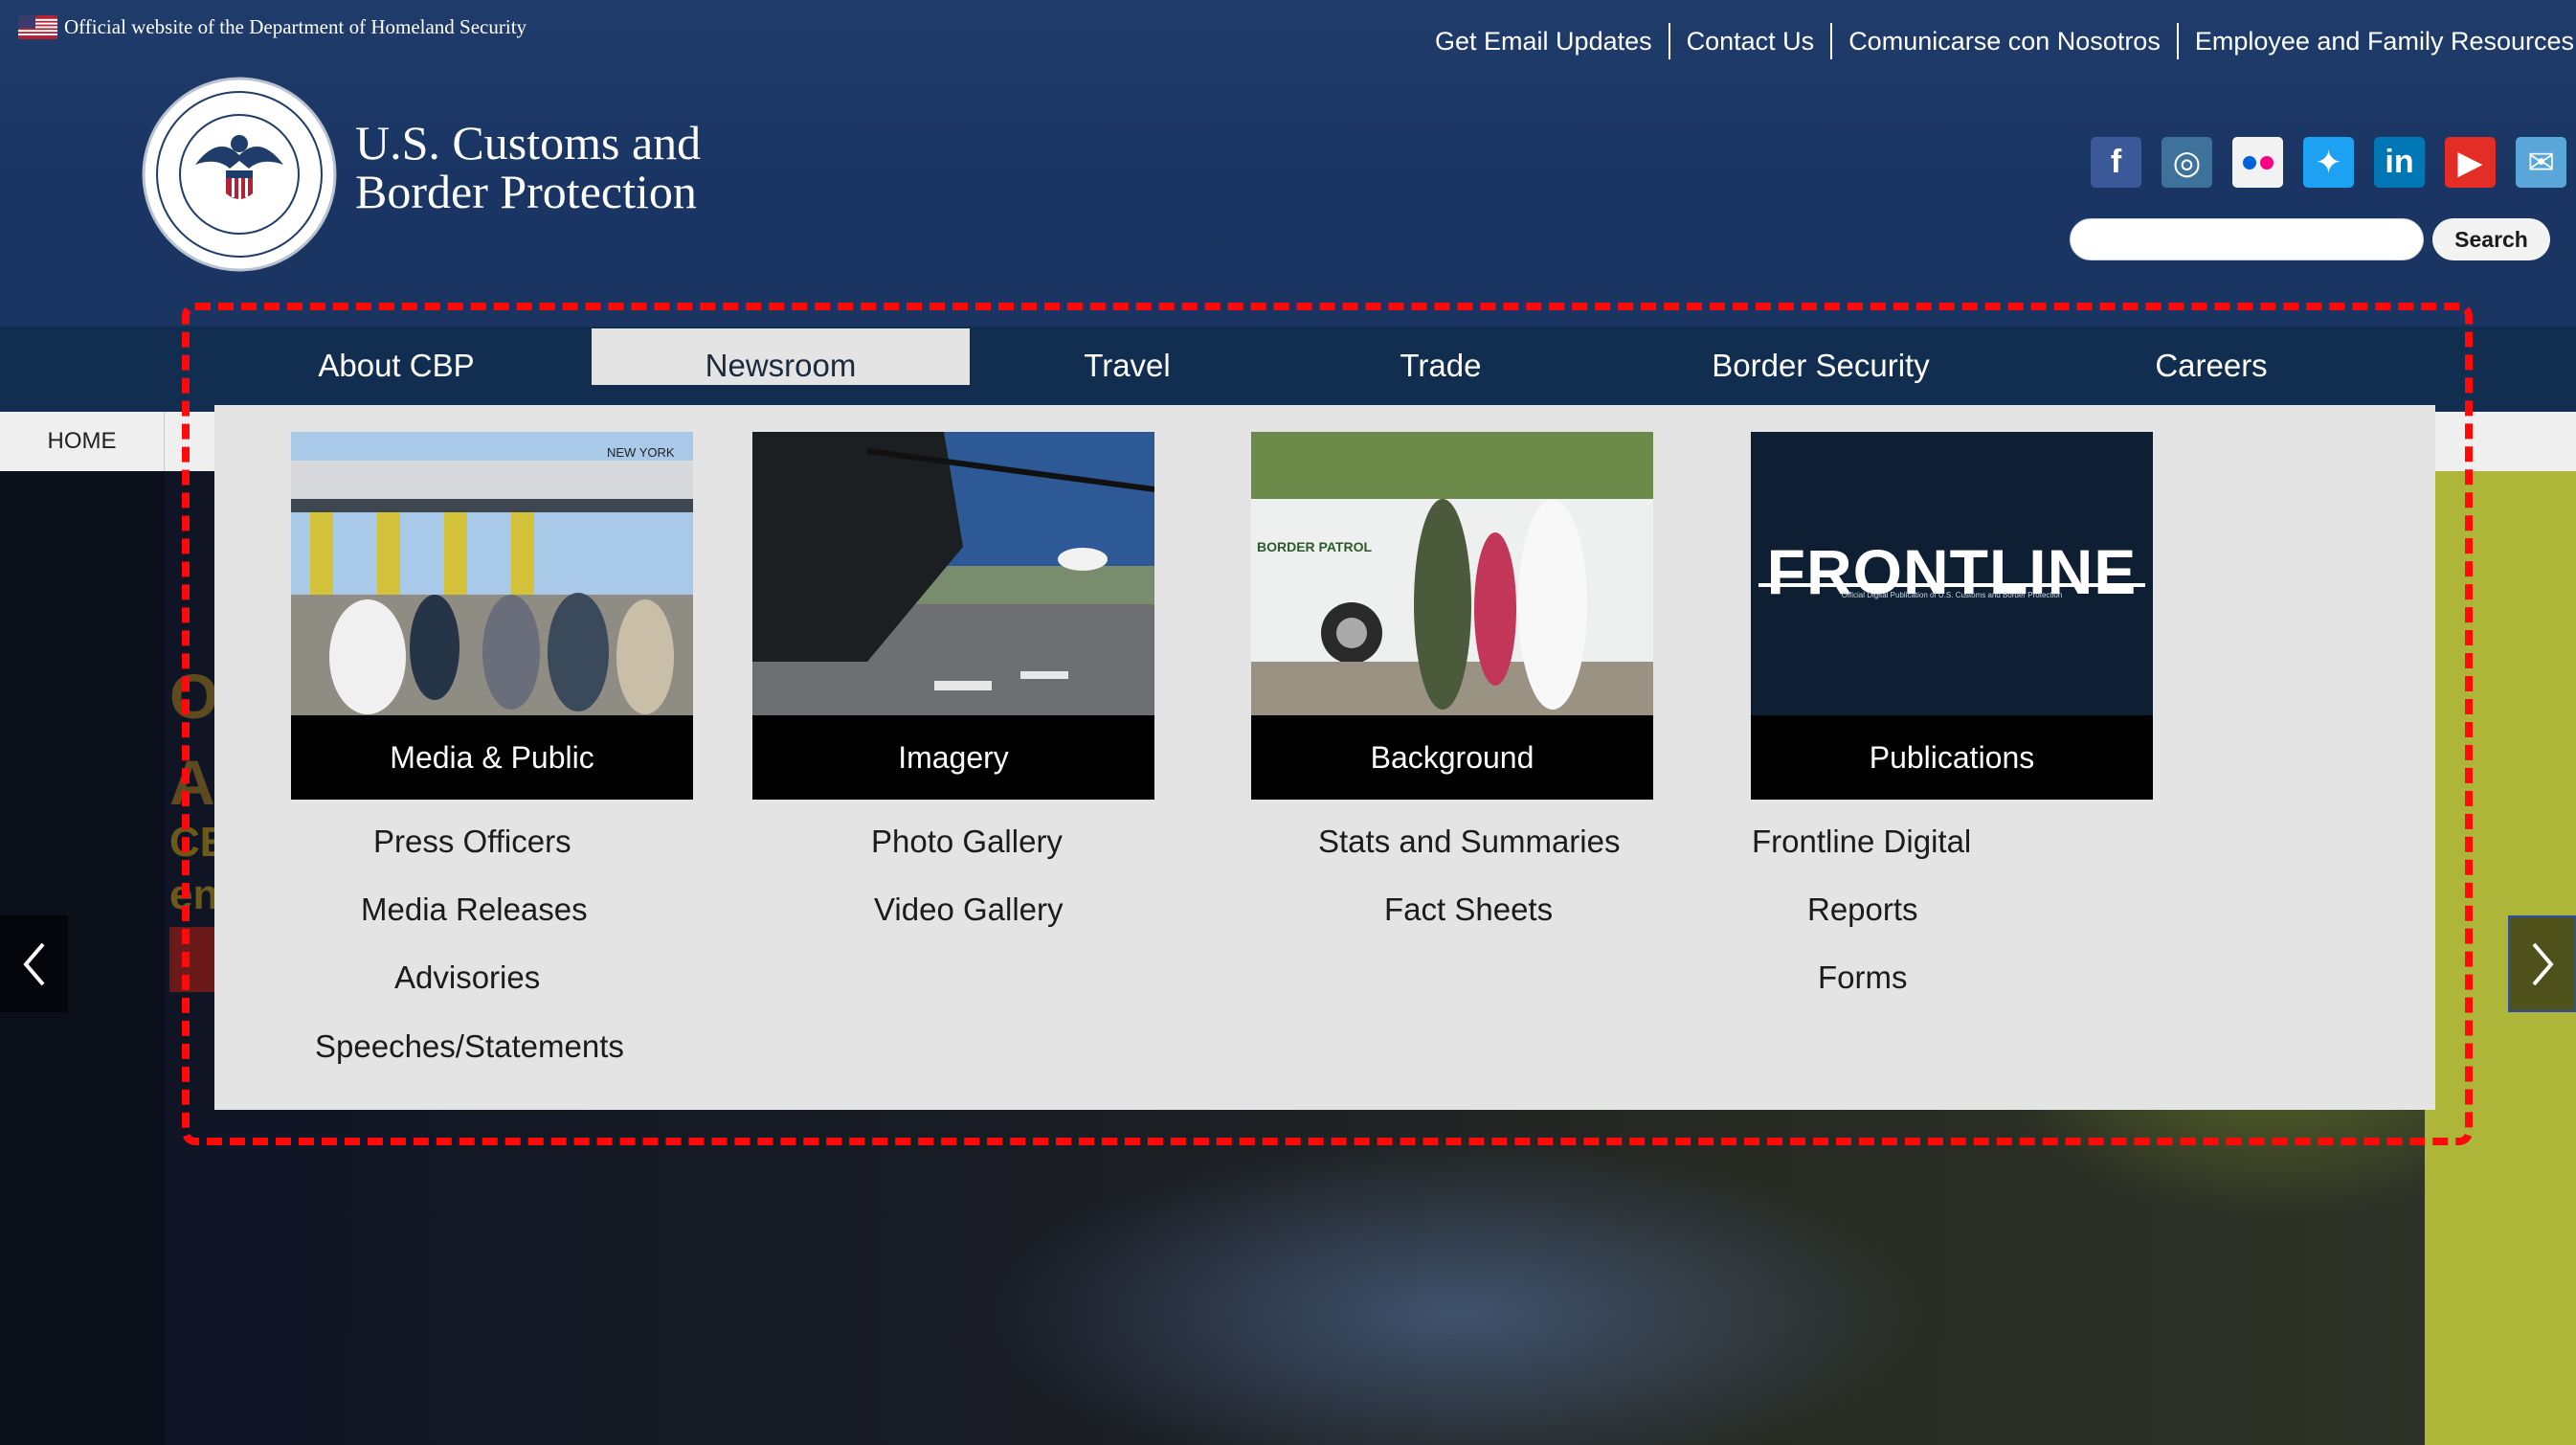  I want to click on media-public-photo: NEW YORK, so click(492, 573).